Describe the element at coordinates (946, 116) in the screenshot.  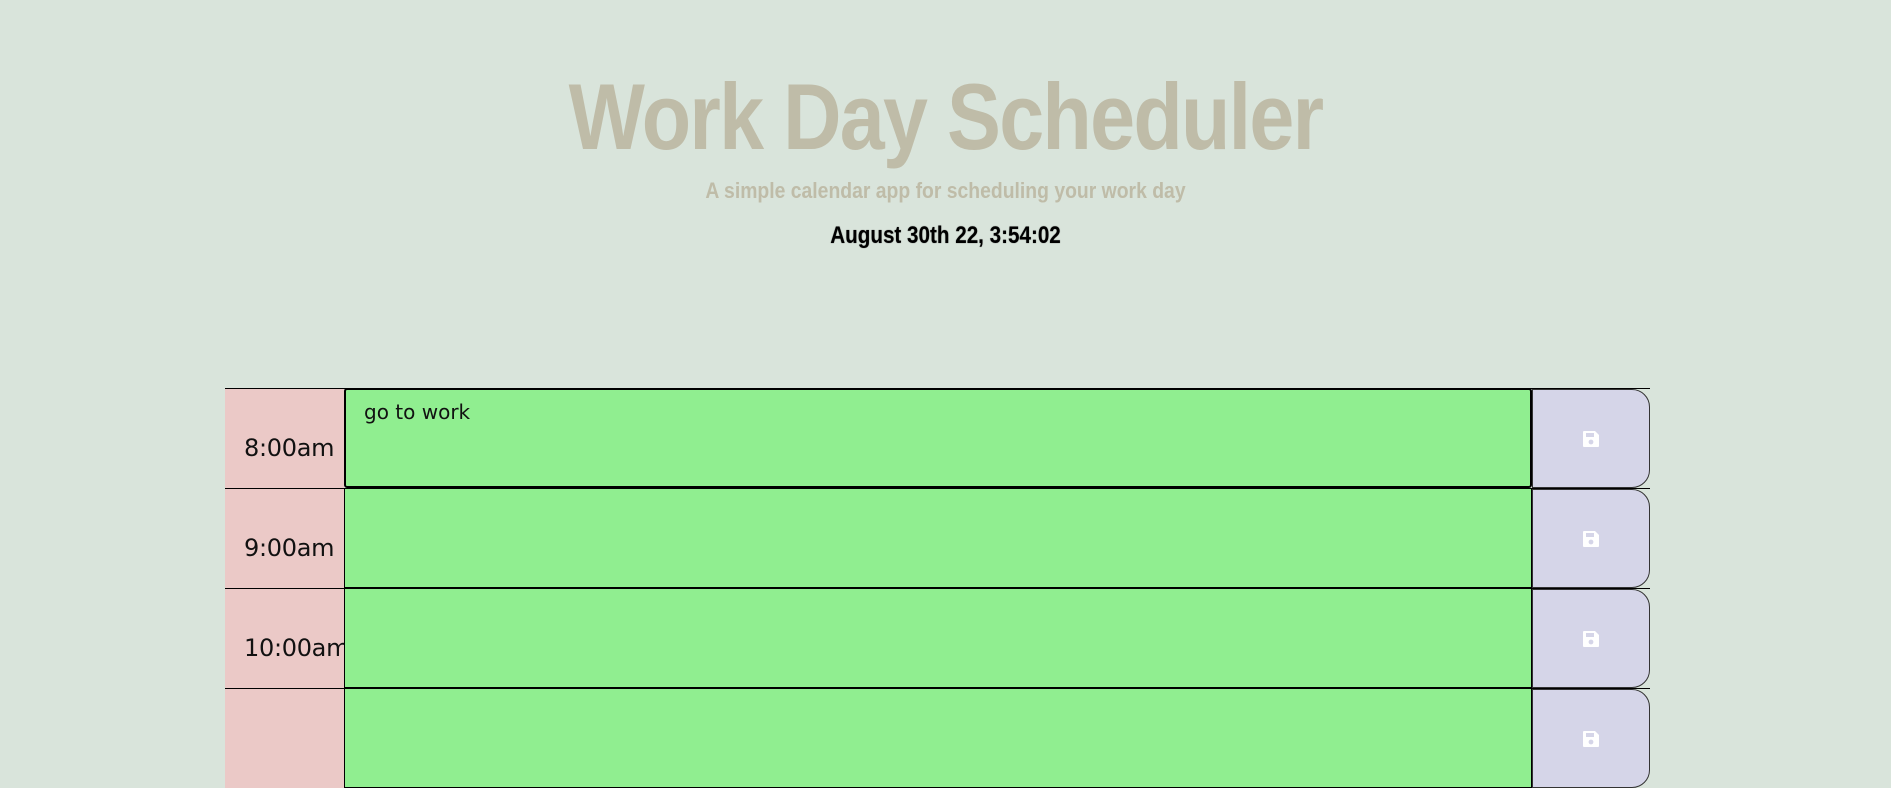
I see `page-title: Work Day Scheduler` at that location.